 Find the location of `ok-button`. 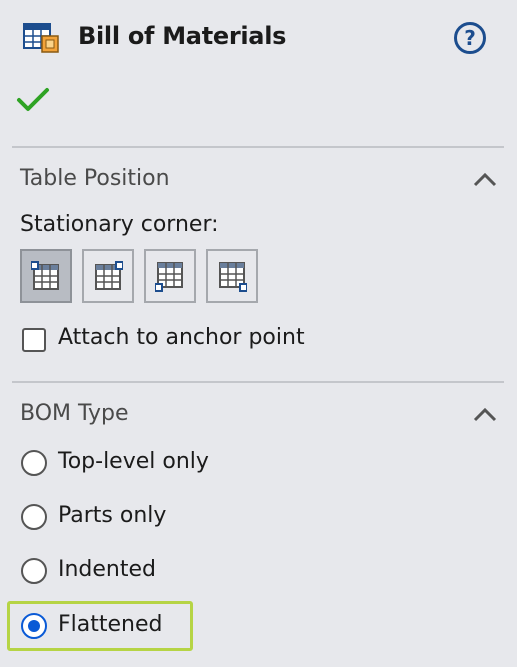

ok-button is located at coordinates (33, 100).